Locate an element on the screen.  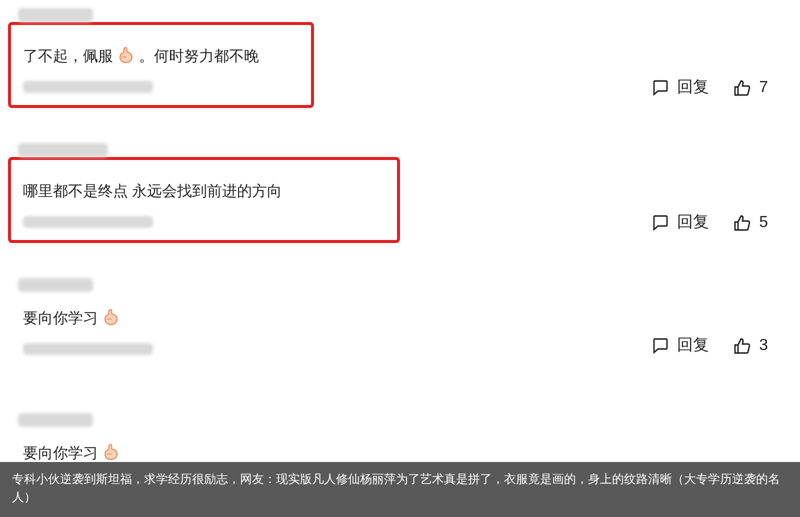
like-button: 3 is located at coordinates (750, 346).